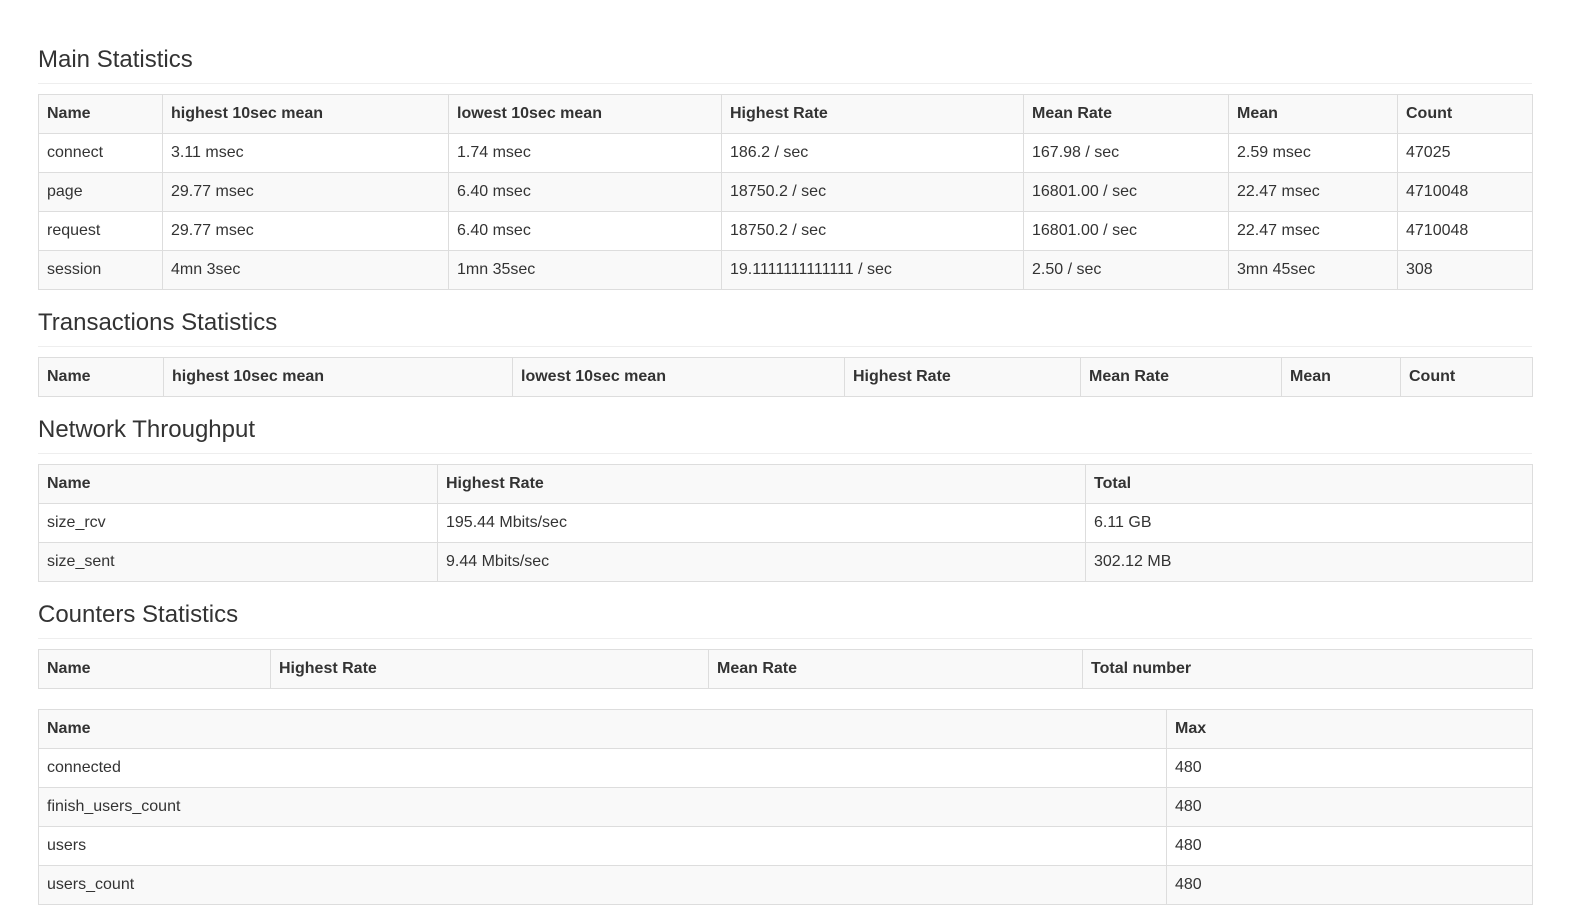 This screenshot has width=1581, height=918. Describe the element at coordinates (238, 562) in the screenshot. I see `table-cell: size_sent` at that location.